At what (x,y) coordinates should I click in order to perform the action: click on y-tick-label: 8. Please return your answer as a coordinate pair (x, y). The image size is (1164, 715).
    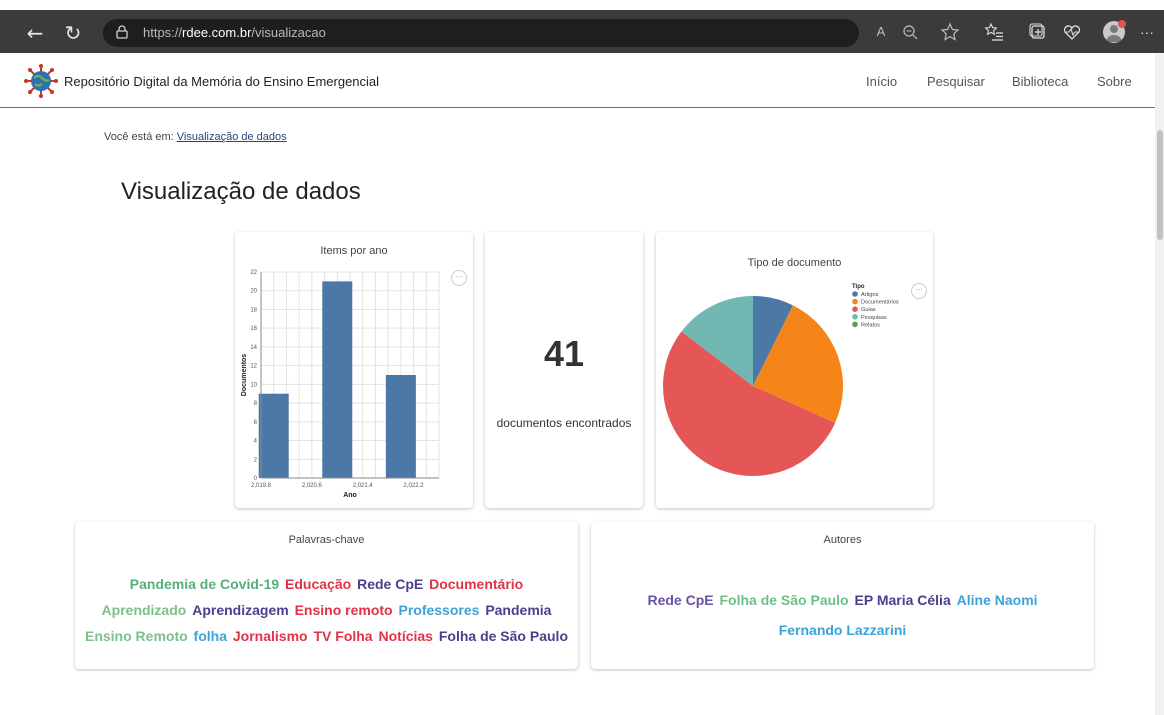
    Looking at the image, I should click on (256, 404).